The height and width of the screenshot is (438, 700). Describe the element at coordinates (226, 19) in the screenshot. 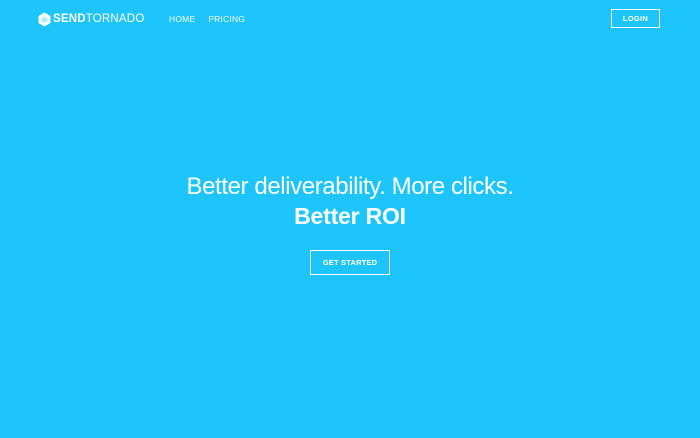

I see `nav-item-pricing: PRICING` at that location.